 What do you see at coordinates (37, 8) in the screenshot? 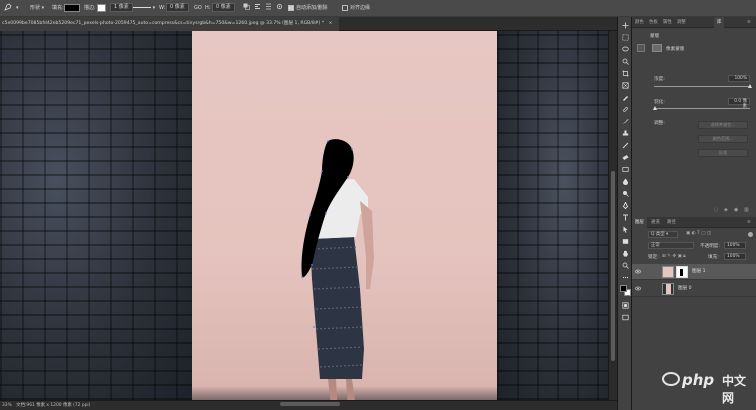
I see `tool-mode-select: 形状 ▾` at bounding box center [37, 8].